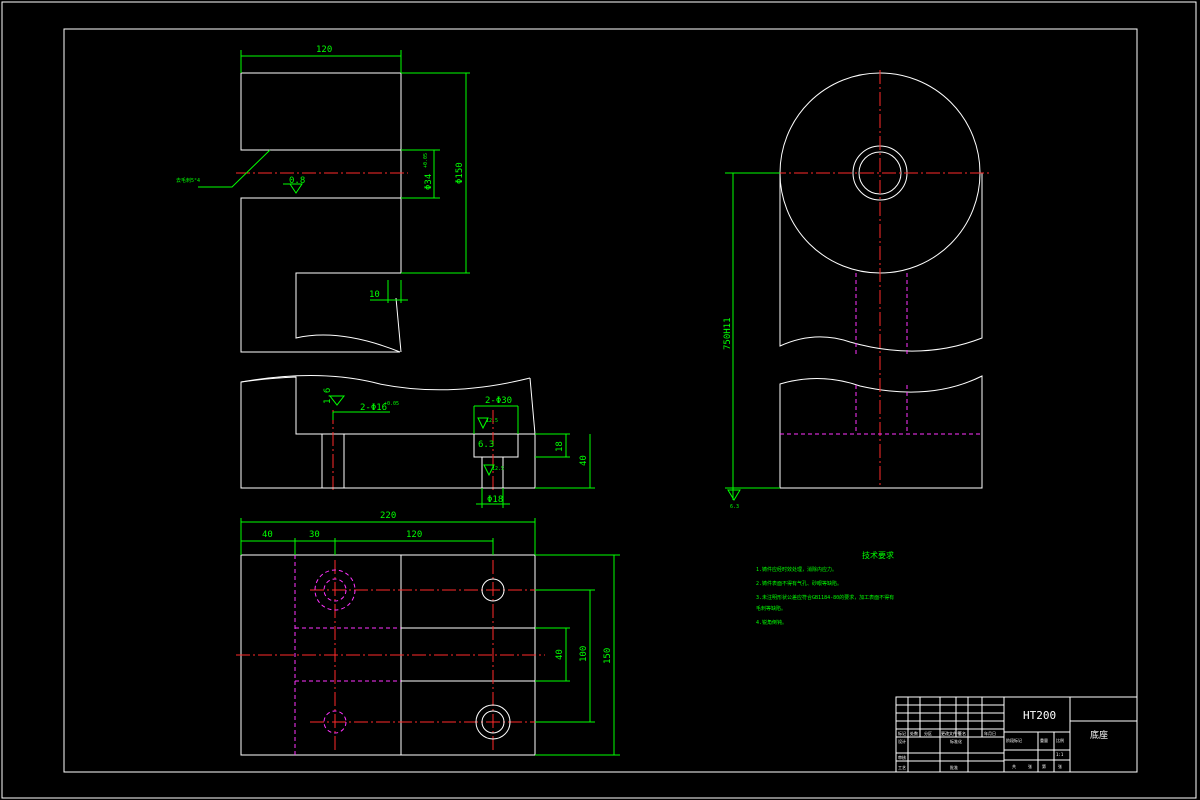  Describe the element at coordinates (1039, 715) in the screenshot. I see `title-material: HT200` at that location.